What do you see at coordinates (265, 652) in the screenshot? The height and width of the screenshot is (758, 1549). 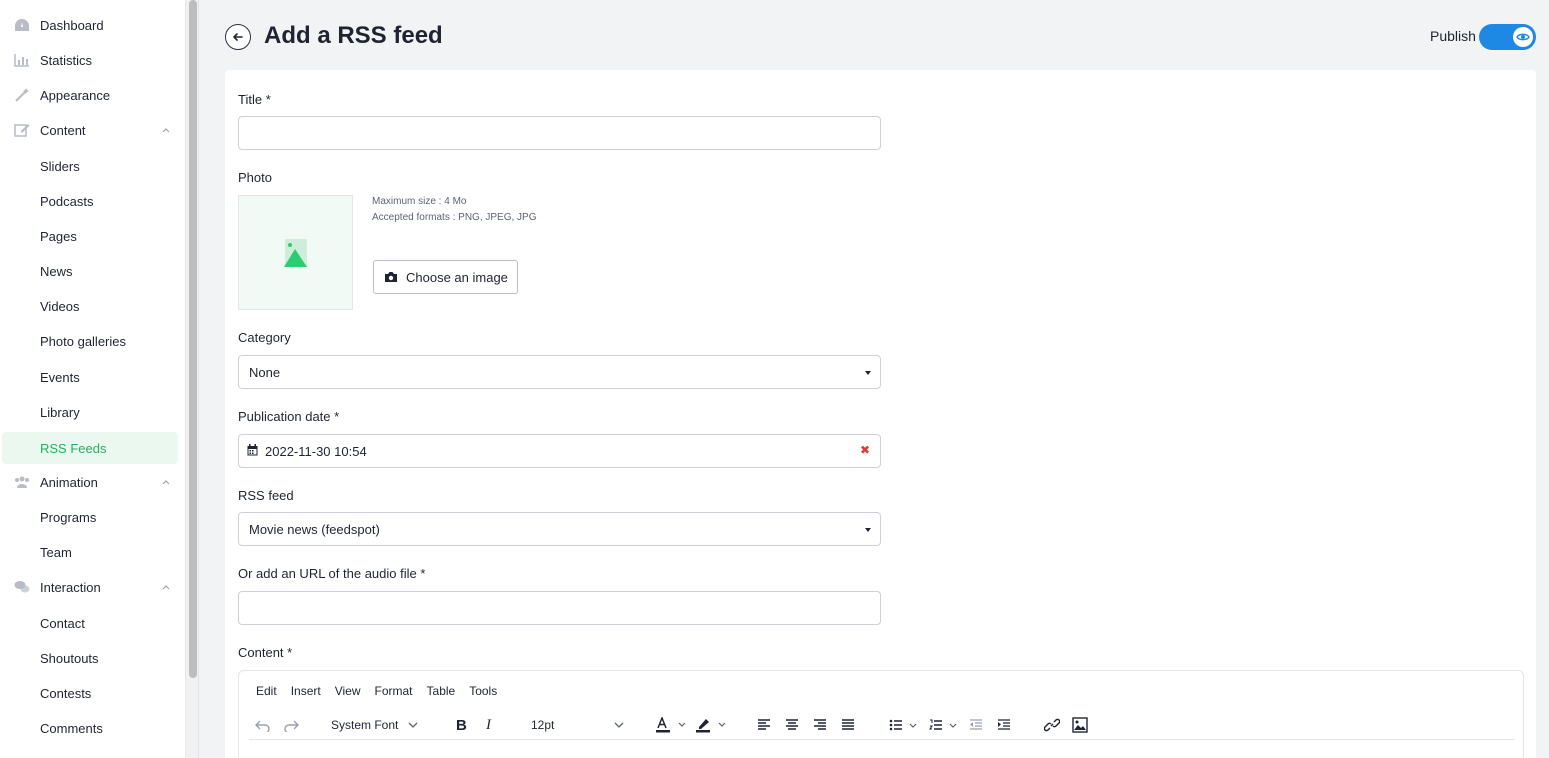 I see `content-label: Content *` at bounding box center [265, 652].